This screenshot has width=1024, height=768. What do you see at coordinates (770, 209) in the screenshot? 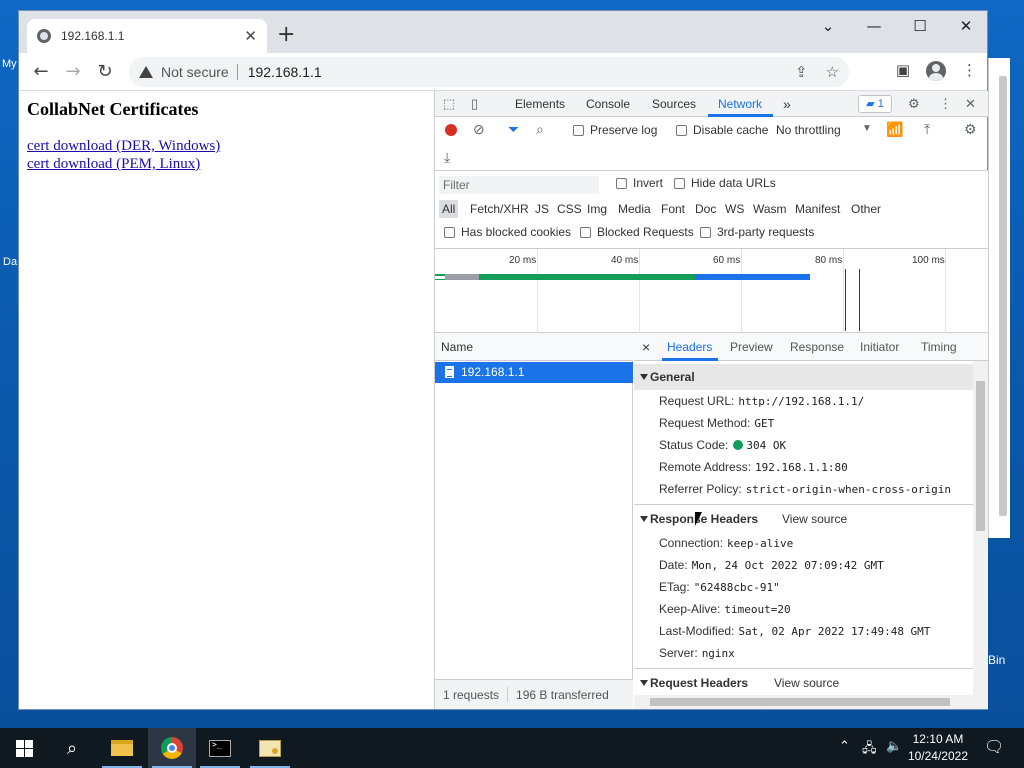
I see `type-filter-wasm: Wasm` at bounding box center [770, 209].